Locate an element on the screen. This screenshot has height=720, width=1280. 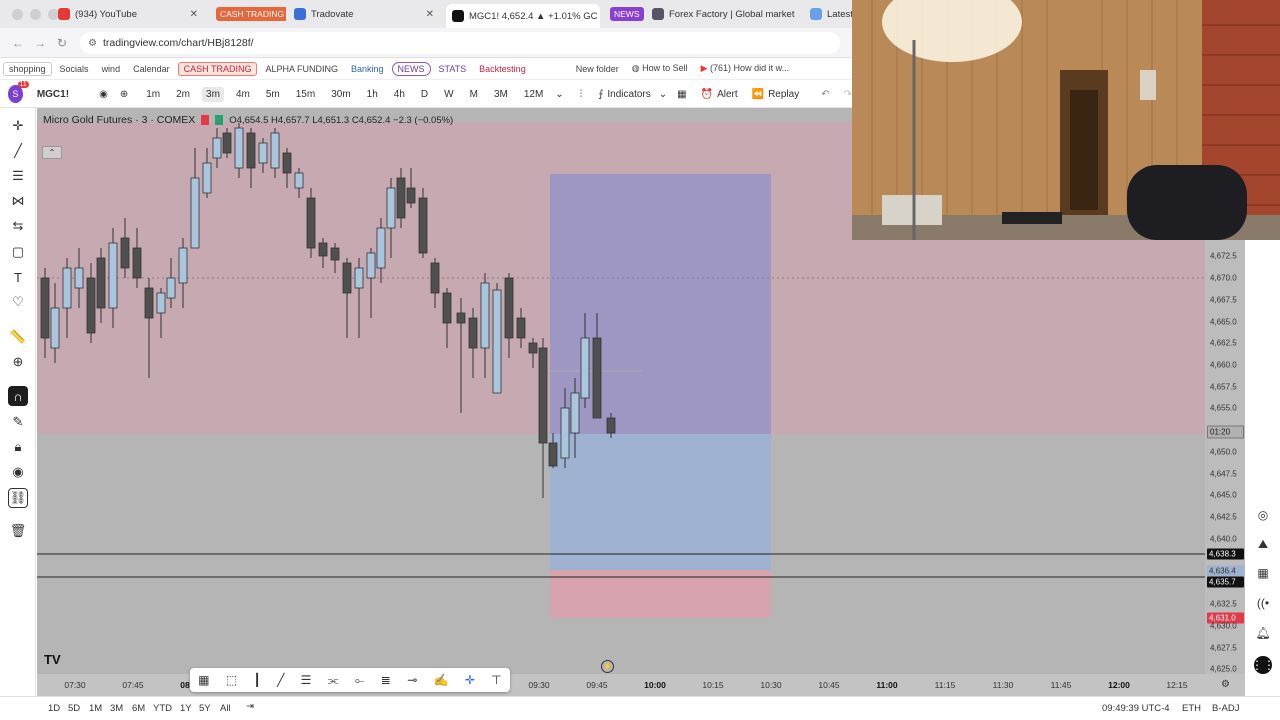
shape-icon: ▢ is located at coordinates (18, 252).